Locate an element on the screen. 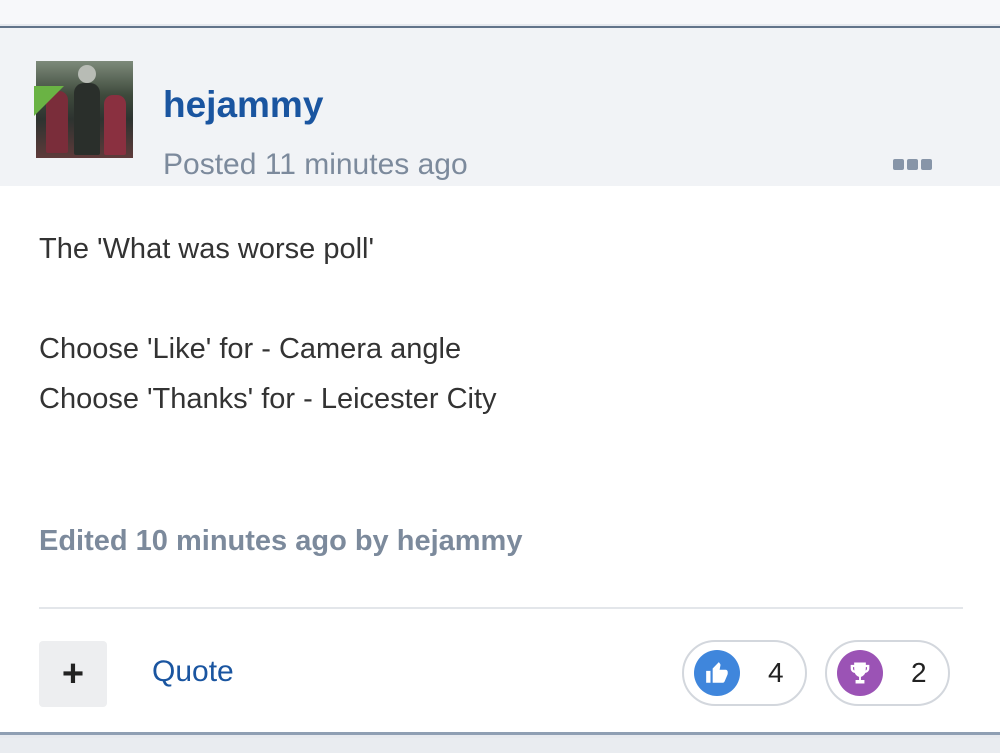 Image resolution: width=1000 pixels, height=753 pixels. multi-quote-button: + is located at coordinates (73, 674).